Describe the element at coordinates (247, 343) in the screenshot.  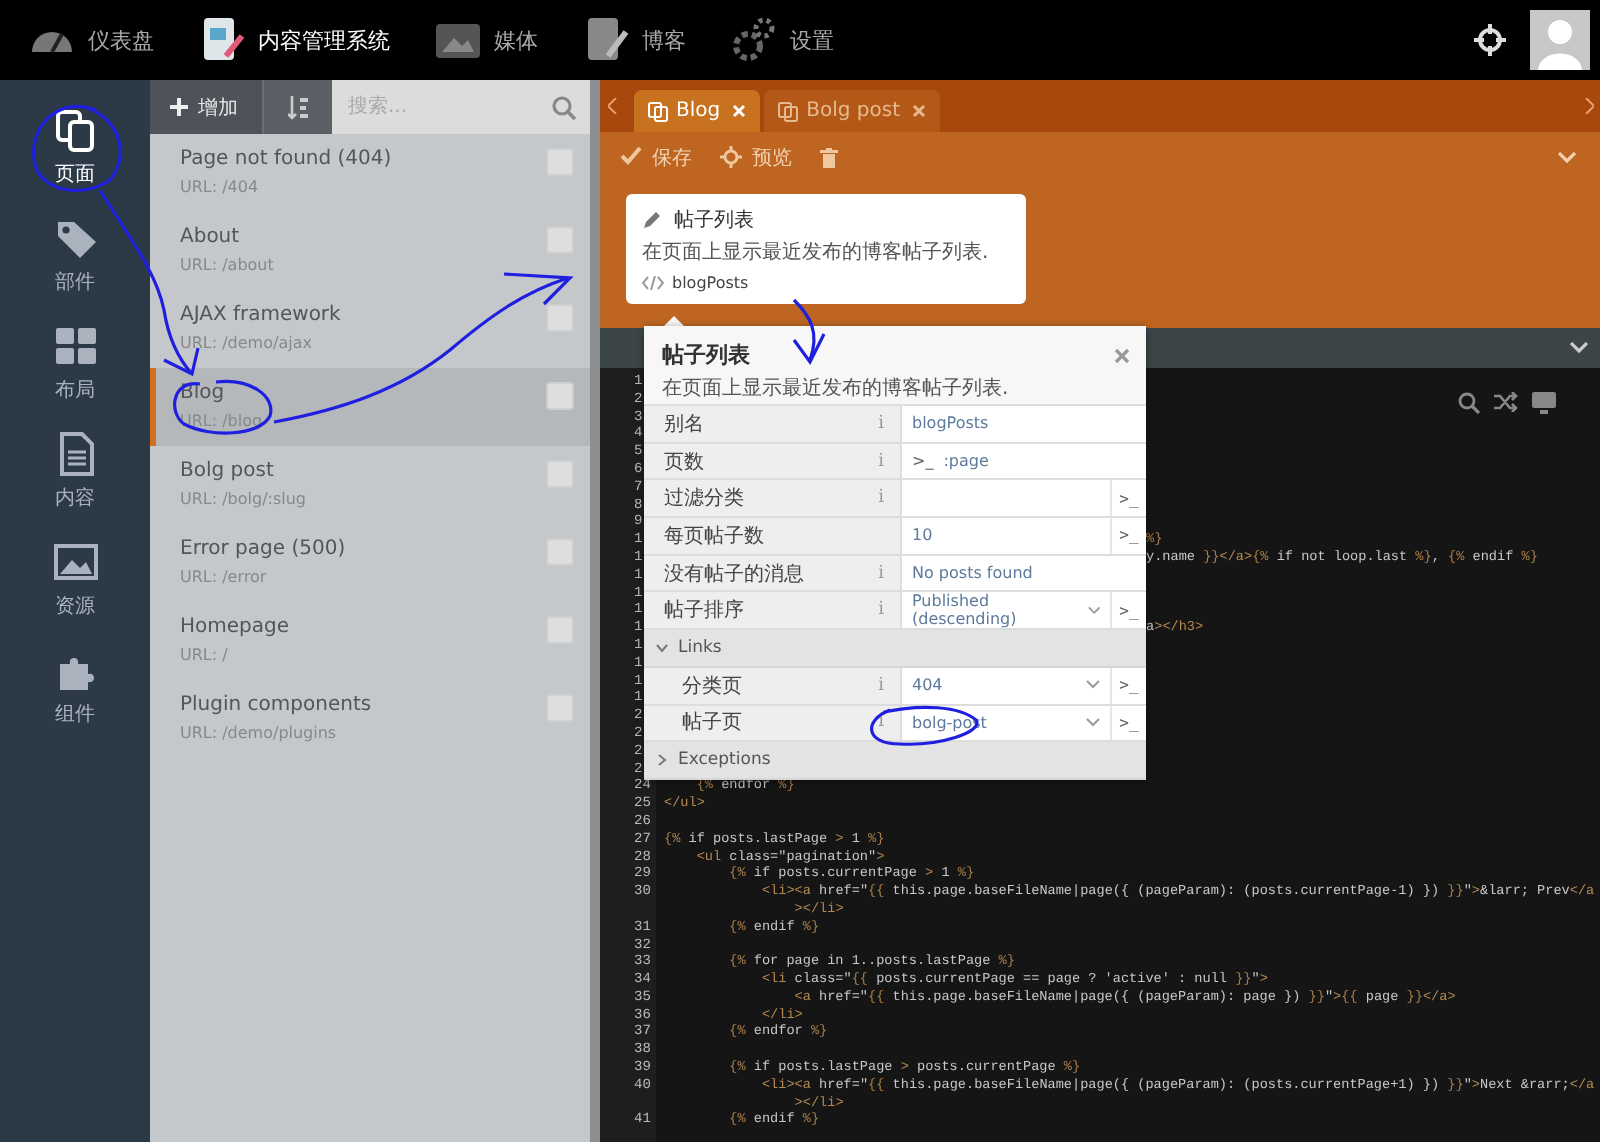
I see `page-url: URL: /demo/ajax` at that location.